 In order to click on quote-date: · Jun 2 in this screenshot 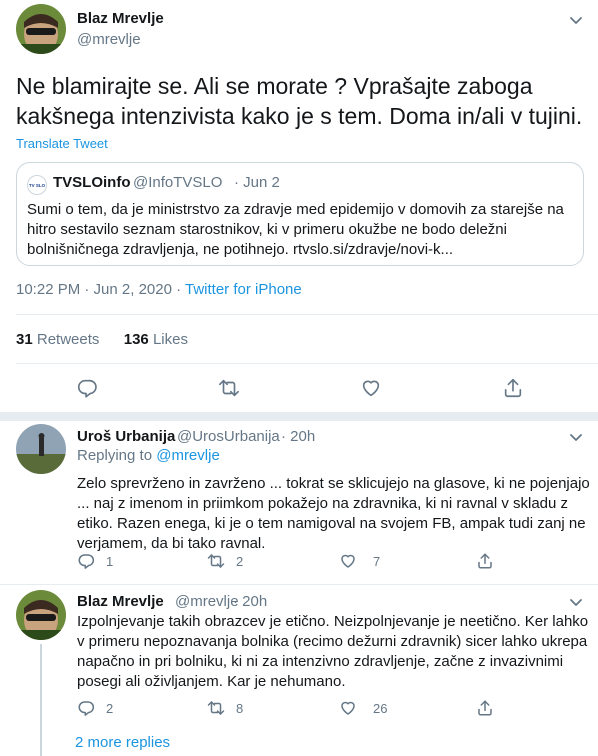, I will do `click(257, 182)`.